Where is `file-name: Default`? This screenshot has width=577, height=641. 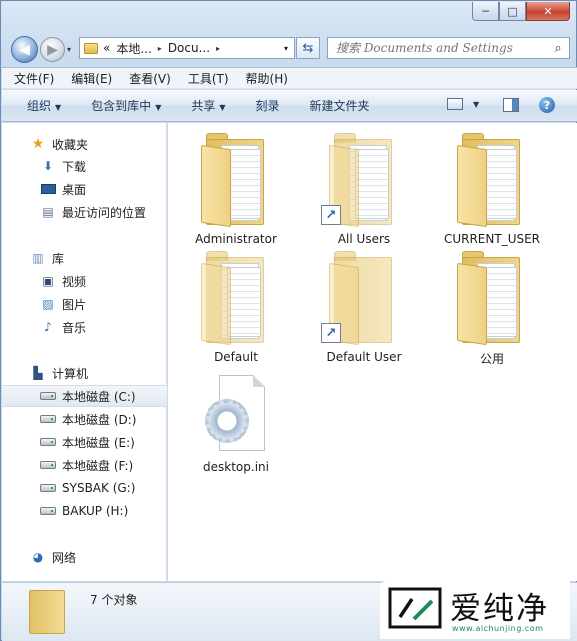 file-name: Default is located at coordinates (236, 357).